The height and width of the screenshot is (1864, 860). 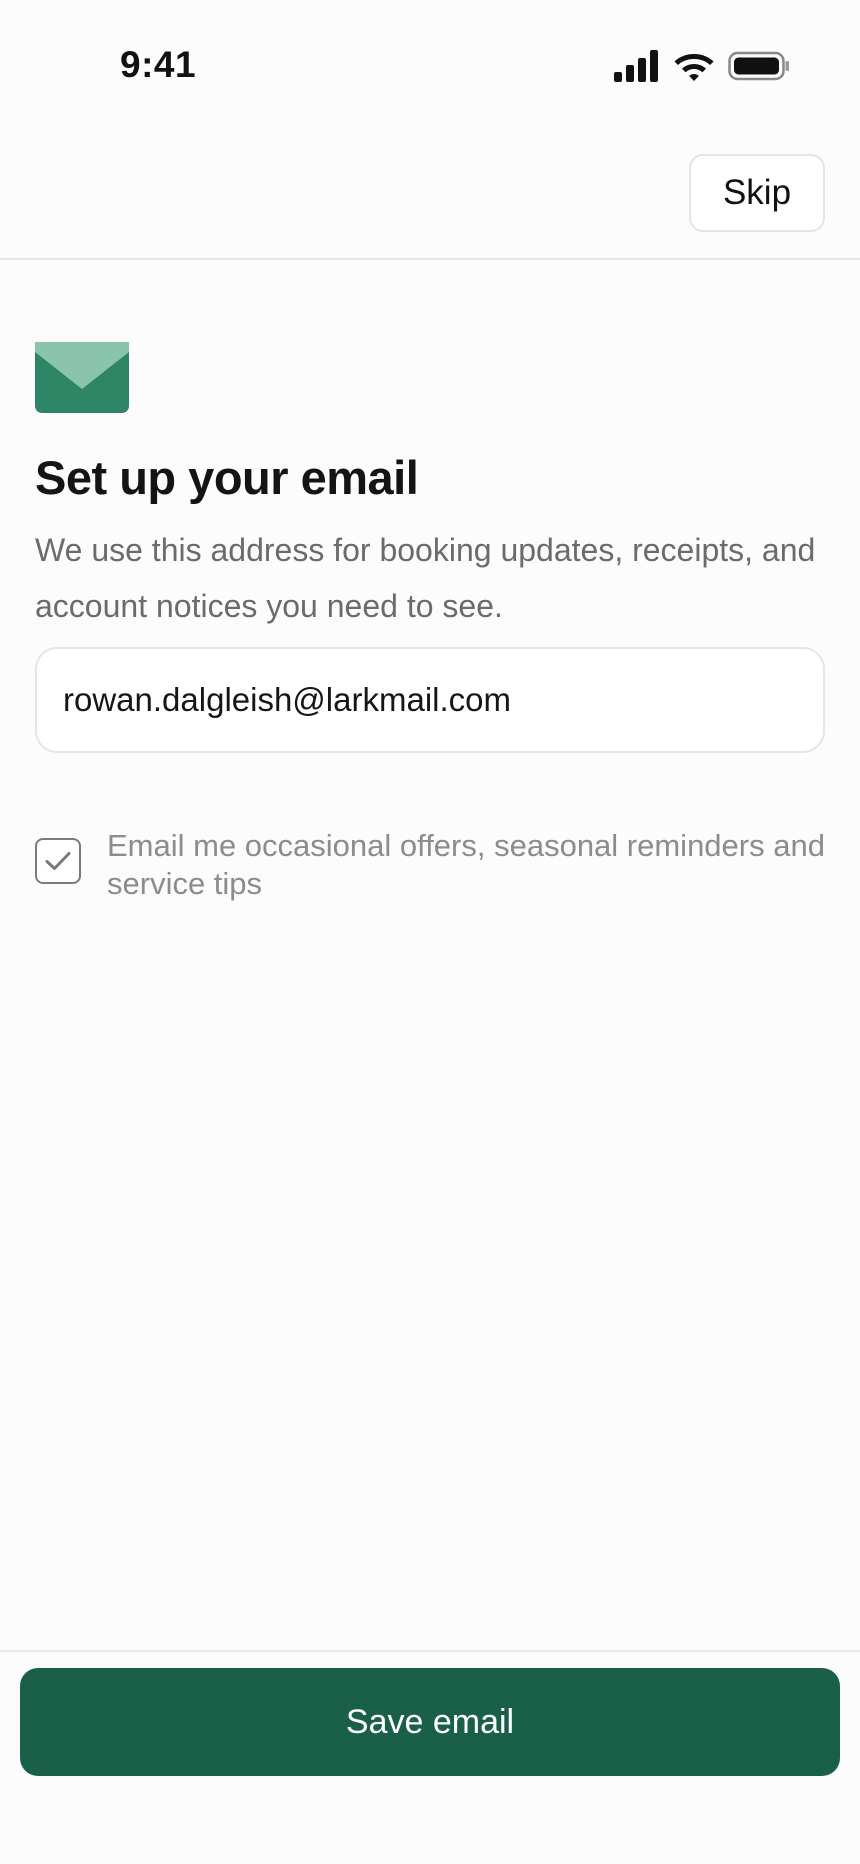 What do you see at coordinates (757, 193) in the screenshot?
I see `skip-button: Skip` at bounding box center [757, 193].